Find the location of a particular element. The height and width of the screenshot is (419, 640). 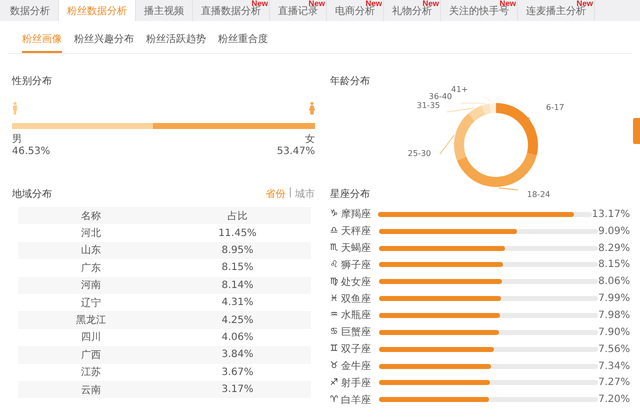

table-cell-text: 山东 is located at coordinates (91, 251).